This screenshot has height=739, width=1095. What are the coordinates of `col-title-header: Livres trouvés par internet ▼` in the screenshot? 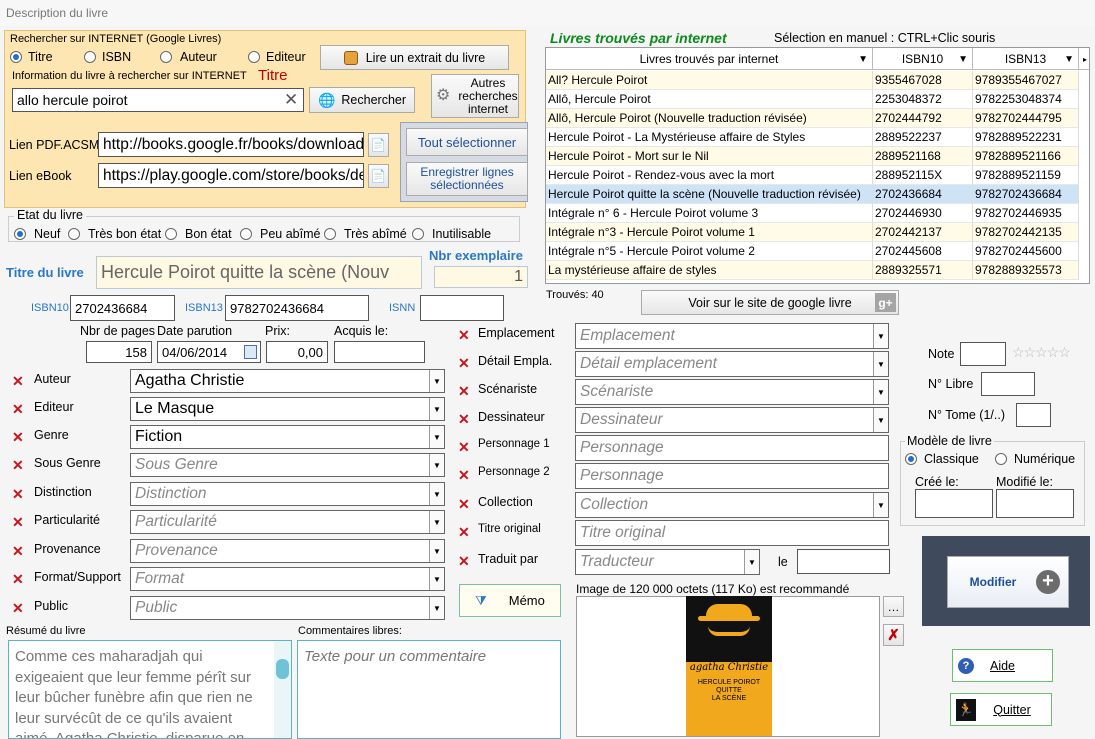 It's located at (709, 59).